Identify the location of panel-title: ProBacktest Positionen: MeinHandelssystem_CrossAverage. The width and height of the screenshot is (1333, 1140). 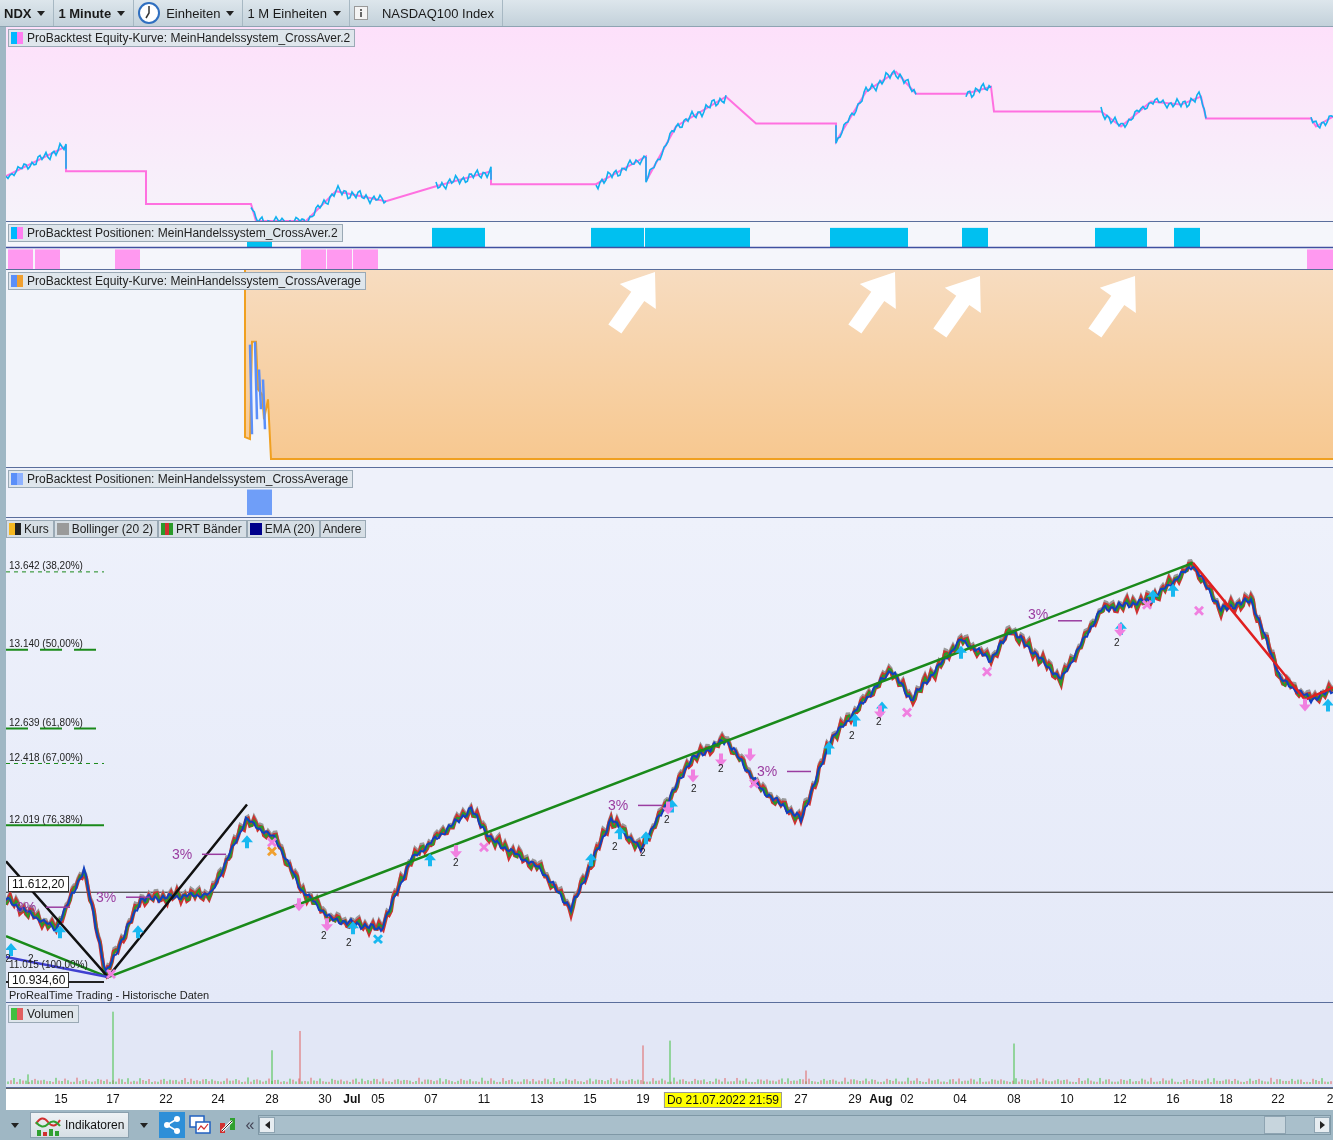
(181, 479).